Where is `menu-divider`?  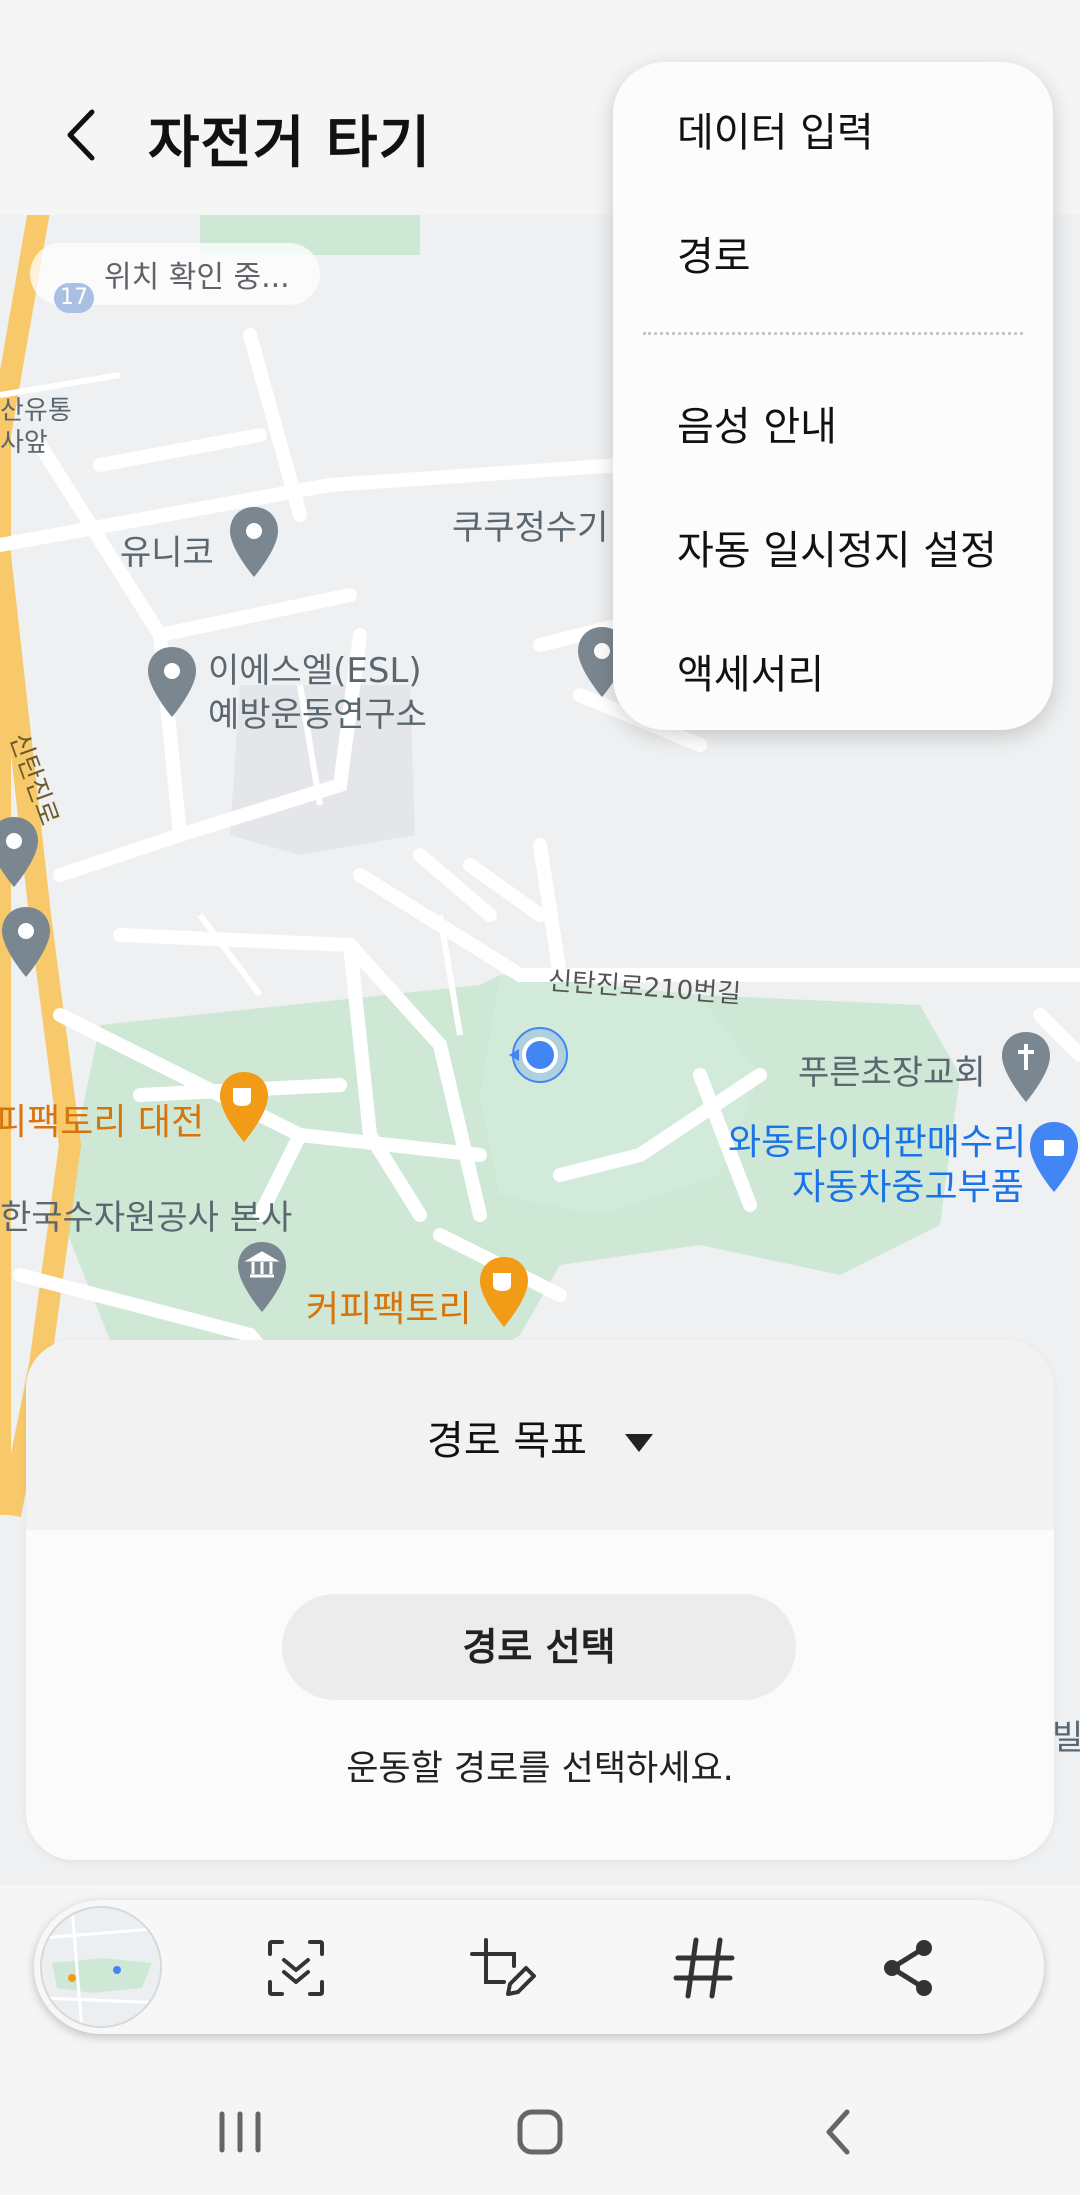 menu-divider is located at coordinates (833, 333).